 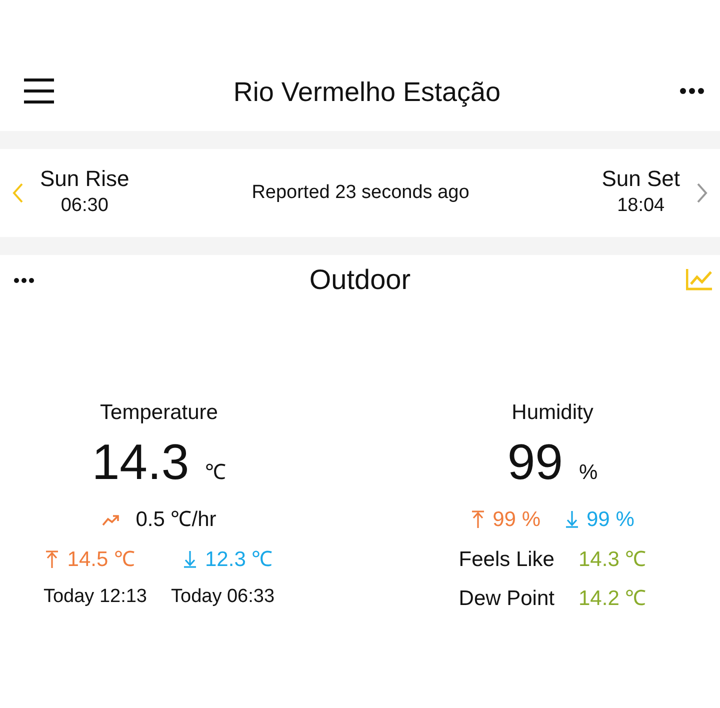 I want to click on temperature-low: 12.3 ℃, so click(x=239, y=559).